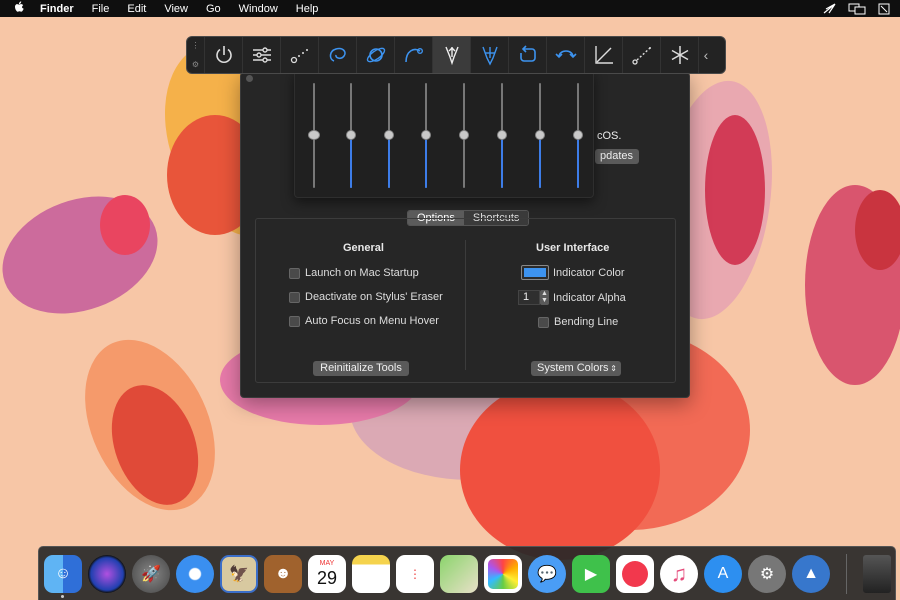  I want to click on photos-icon, so click(503, 573).